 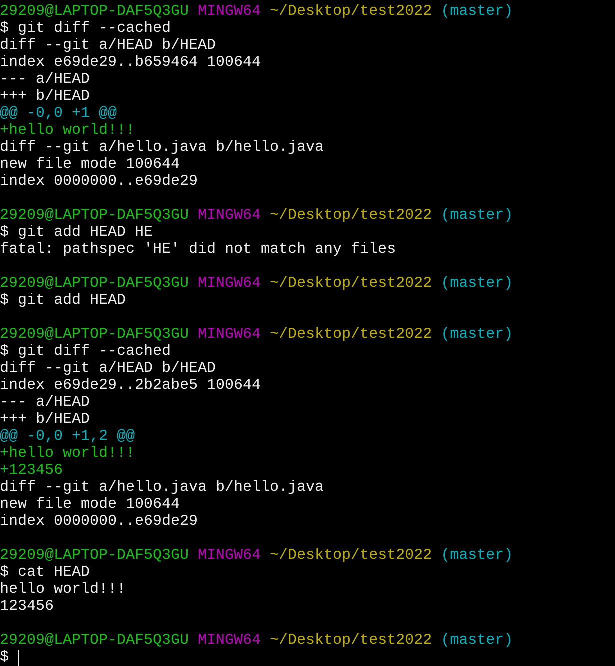 What do you see at coordinates (45, 572) in the screenshot?
I see `output-line: $ cat HEAD` at bounding box center [45, 572].